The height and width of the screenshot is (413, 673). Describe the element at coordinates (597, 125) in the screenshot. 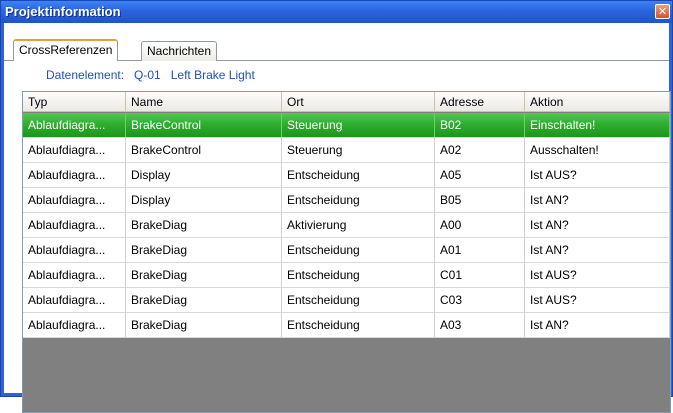

I see `cell-aktion: Einschalten!` at that location.